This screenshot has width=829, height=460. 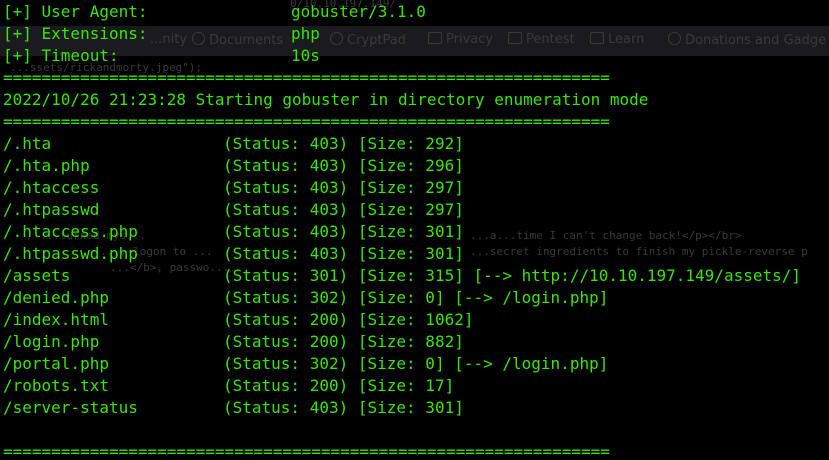 I want to click on result-status: (Status: 403) [Size: 292], so click(x=343, y=143).